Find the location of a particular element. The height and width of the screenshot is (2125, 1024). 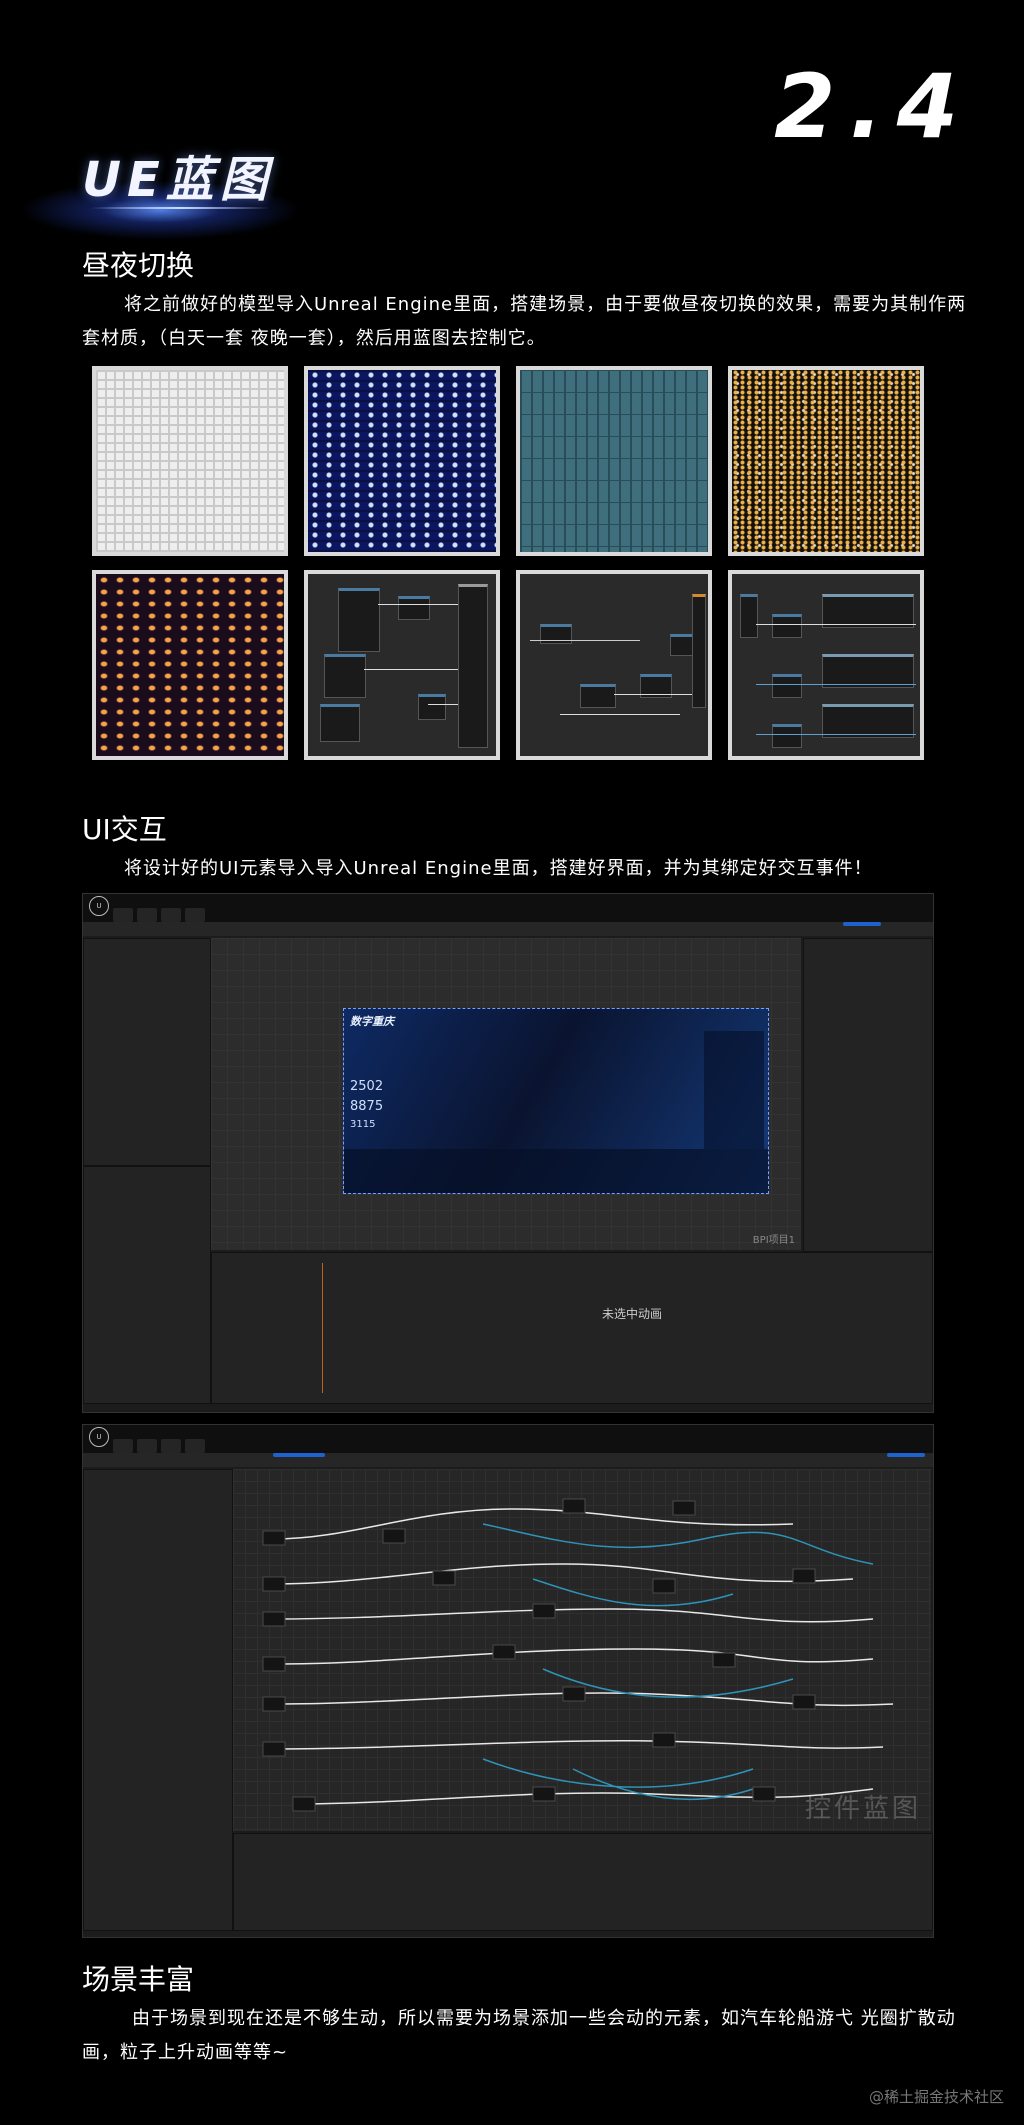

designer-viewport: 数字重庆 2502 8875 3115 BPI项目1 is located at coordinates (506, 1094).